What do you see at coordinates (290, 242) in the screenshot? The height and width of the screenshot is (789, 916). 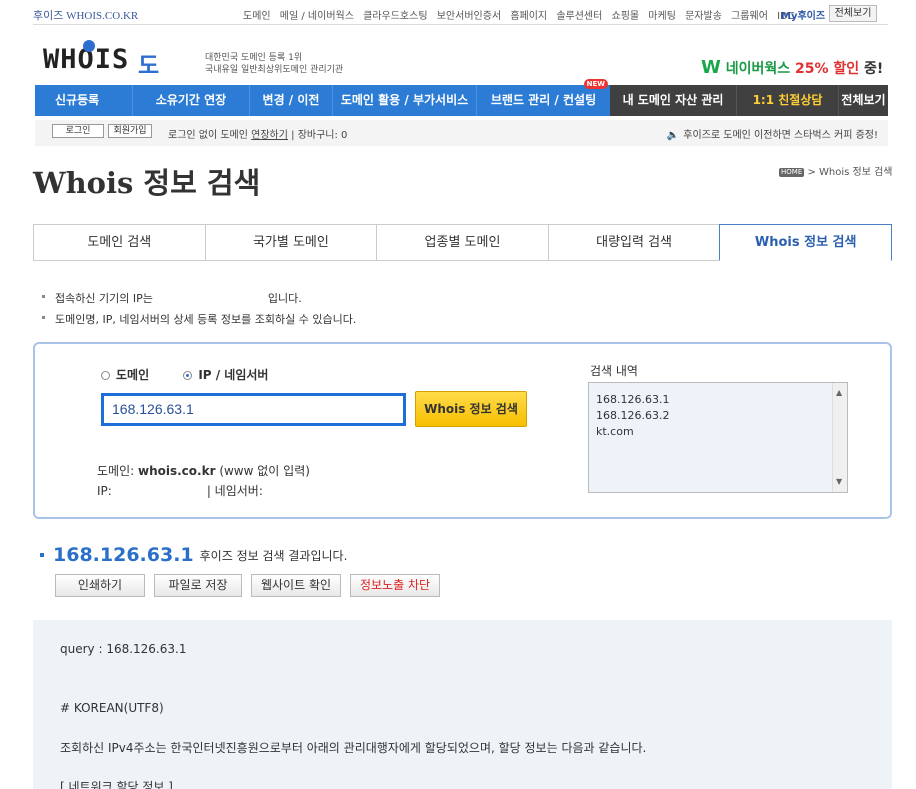 I see `tab-country-domain: 국가별 도메인` at bounding box center [290, 242].